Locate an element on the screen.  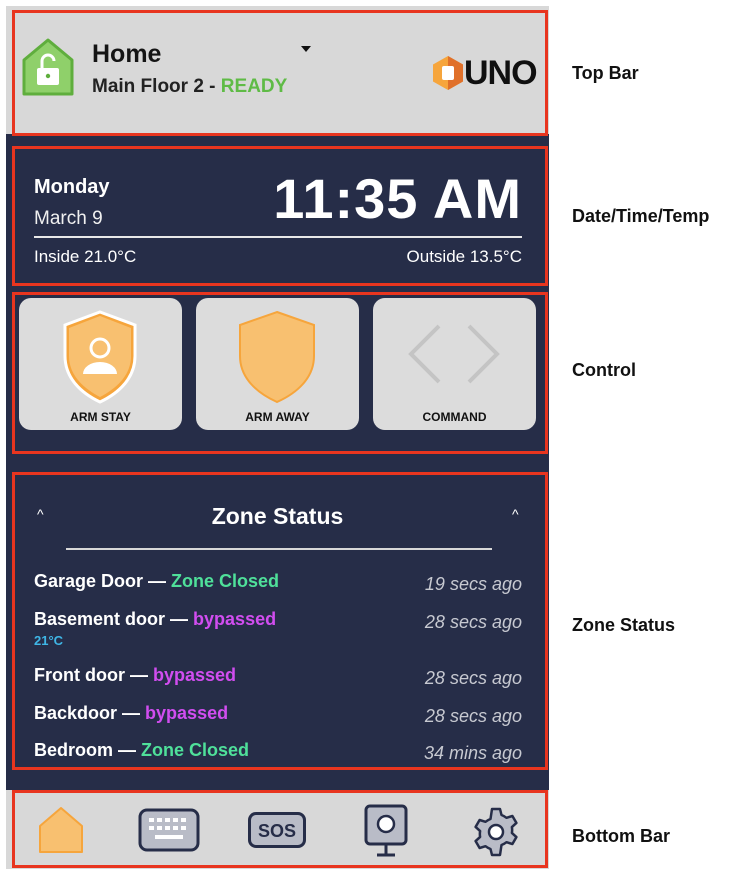
bottom-bar-highlight is located at coordinates (280, 829).